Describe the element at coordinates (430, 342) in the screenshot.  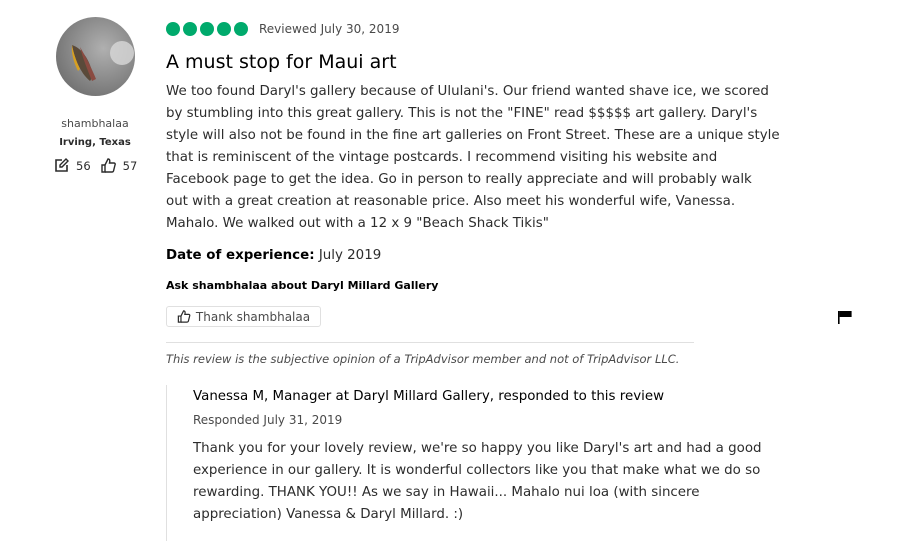
I see `divider` at that location.